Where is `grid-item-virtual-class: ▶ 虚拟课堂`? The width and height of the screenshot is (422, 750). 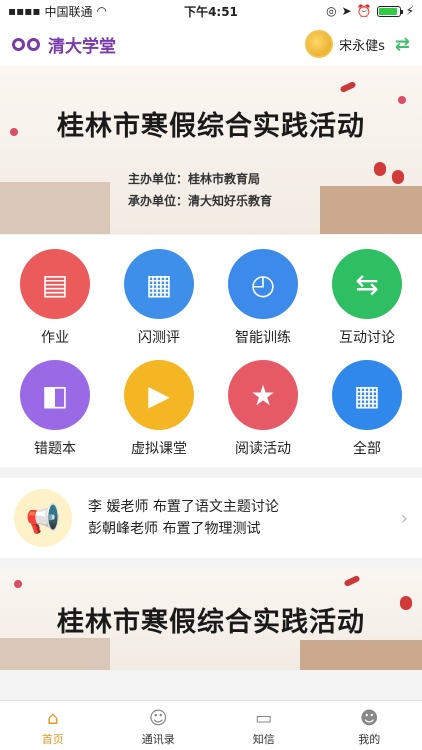
grid-item-virtual-class: ▶ 虚拟课堂 is located at coordinates (159, 409).